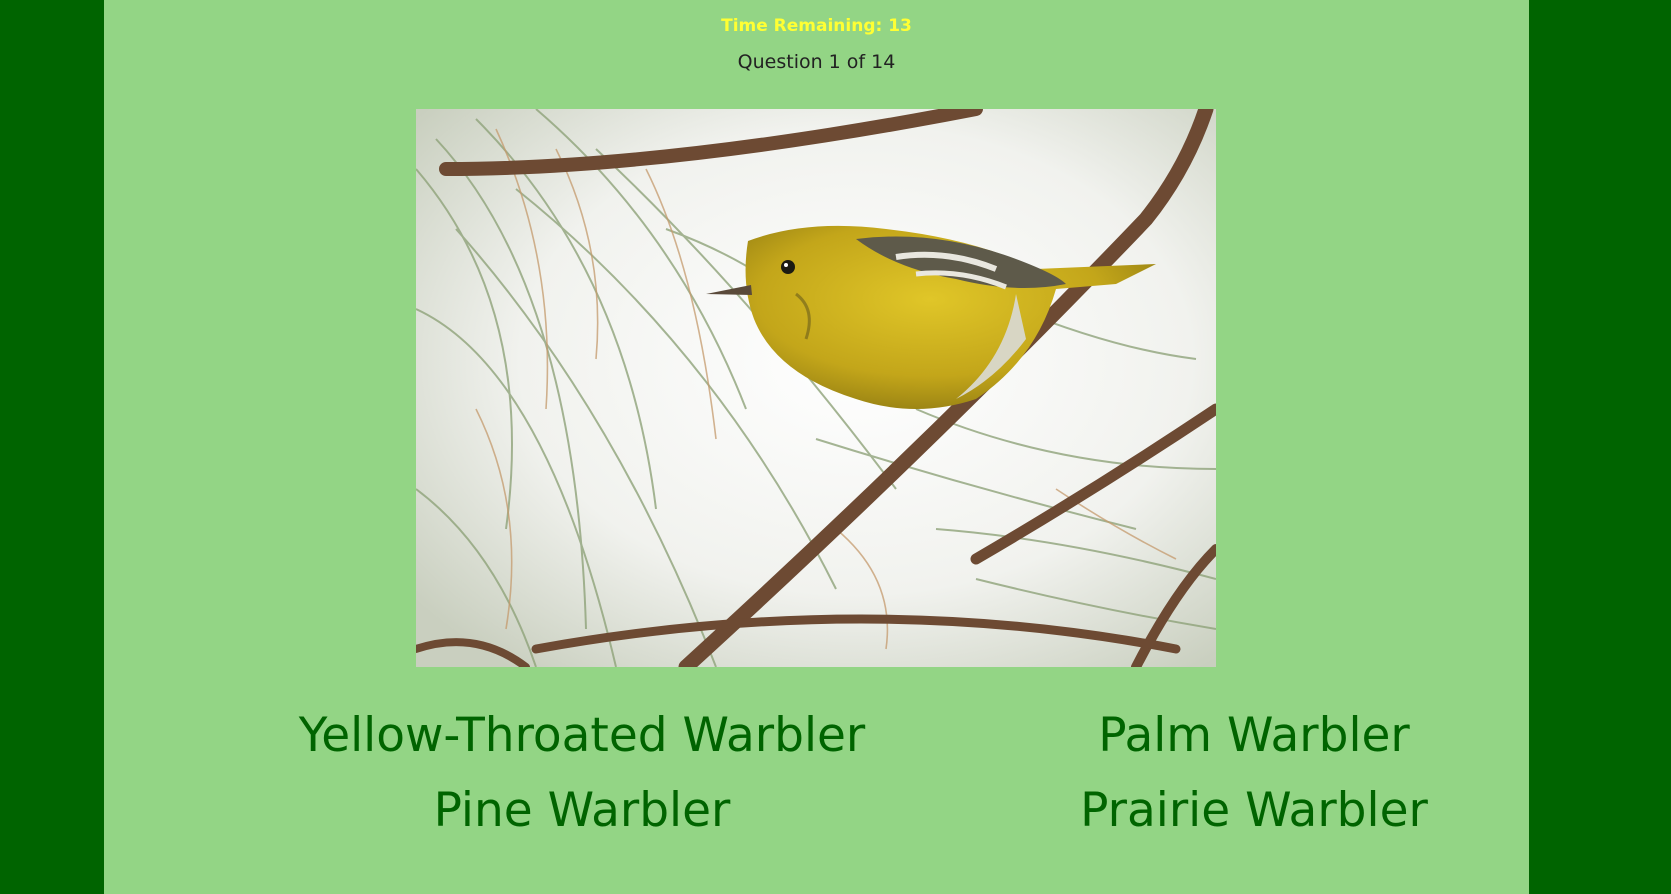 This screenshot has height=894, width=1671. Describe the element at coordinates (1254, 735) in the screenshot. I see `answer-option-2: Palm Warbler` at that location.